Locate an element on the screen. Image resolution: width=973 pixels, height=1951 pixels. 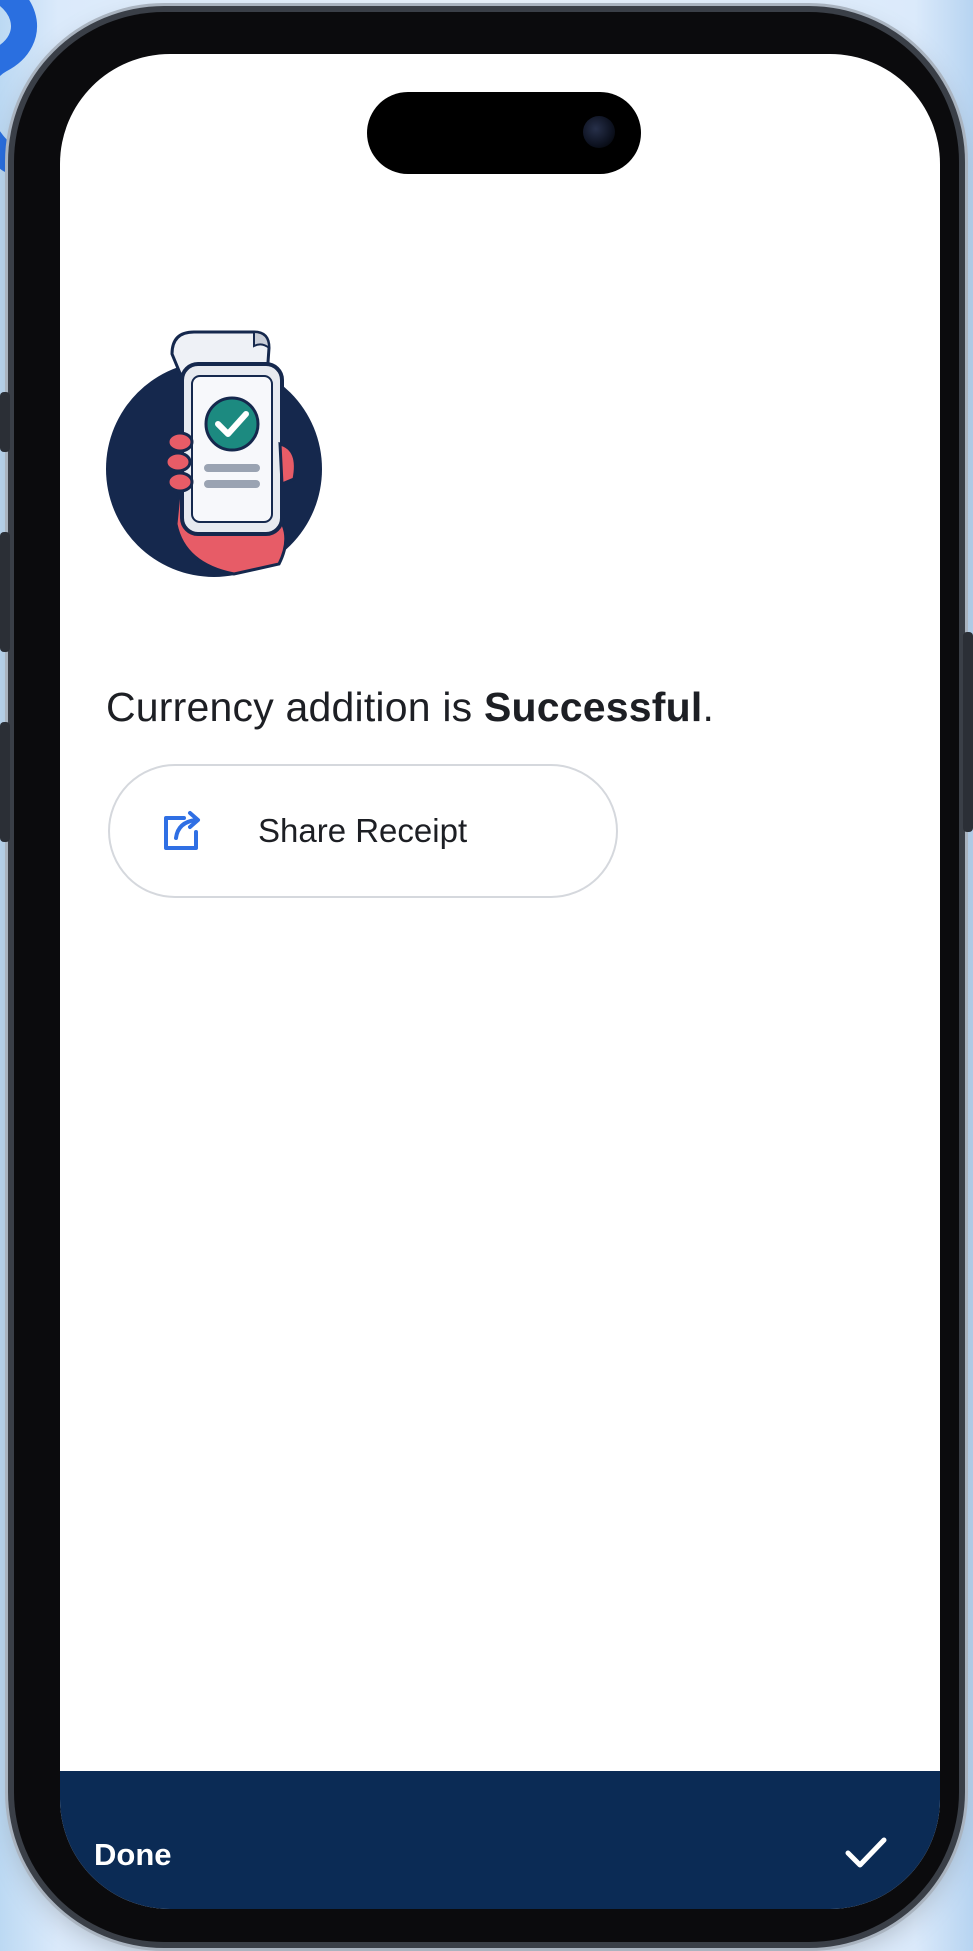
share-icon is located at coordinates (182, 830).